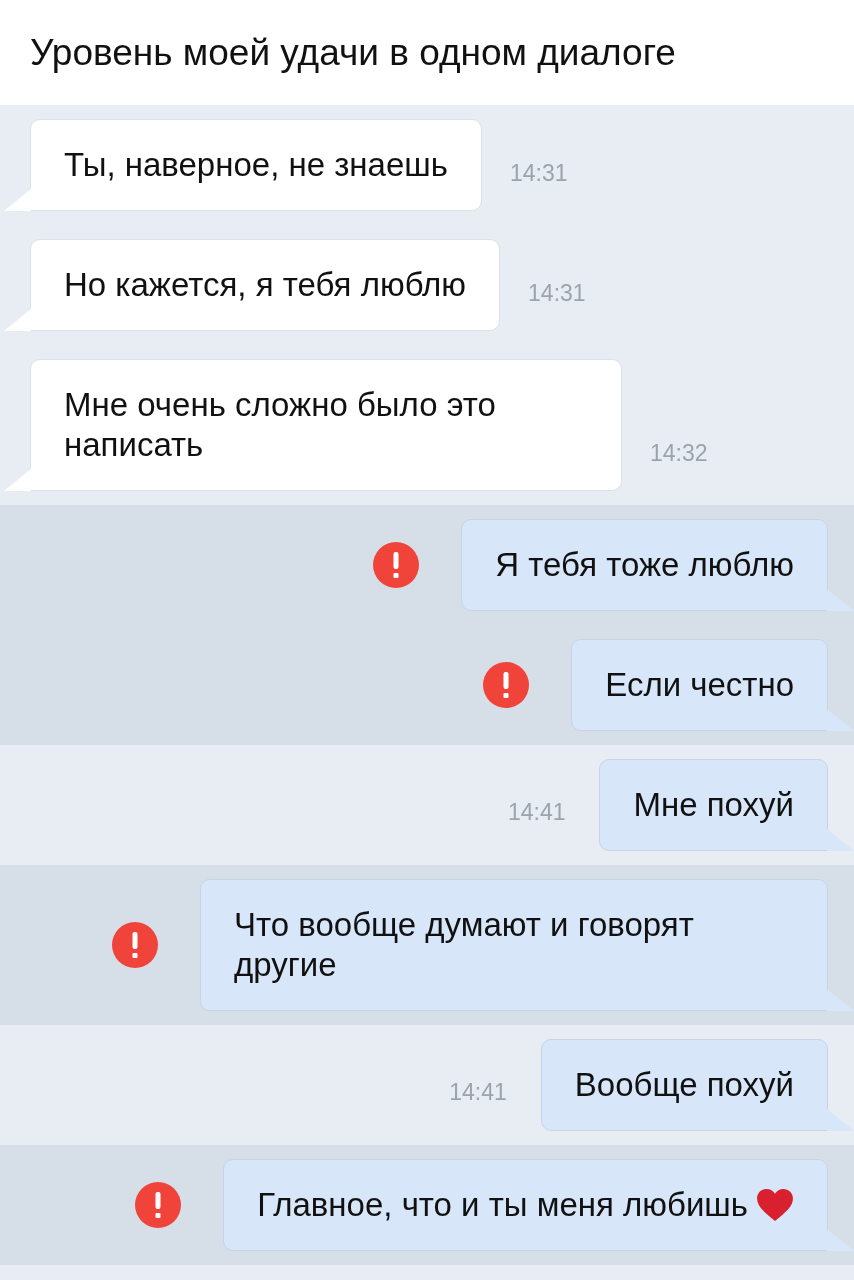 This screenshot has width=854, height=1280. What do you see at coordinates (427, 52) in the screenshot?
I see `post-caption: Уровень моей удачи в одном диалоге` at bounding box center [427, 52].